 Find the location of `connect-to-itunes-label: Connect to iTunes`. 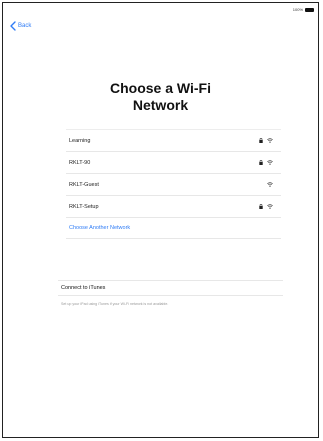

connect-to-itunes-label: Connect to iTunes is located at coordinates (83, 288).